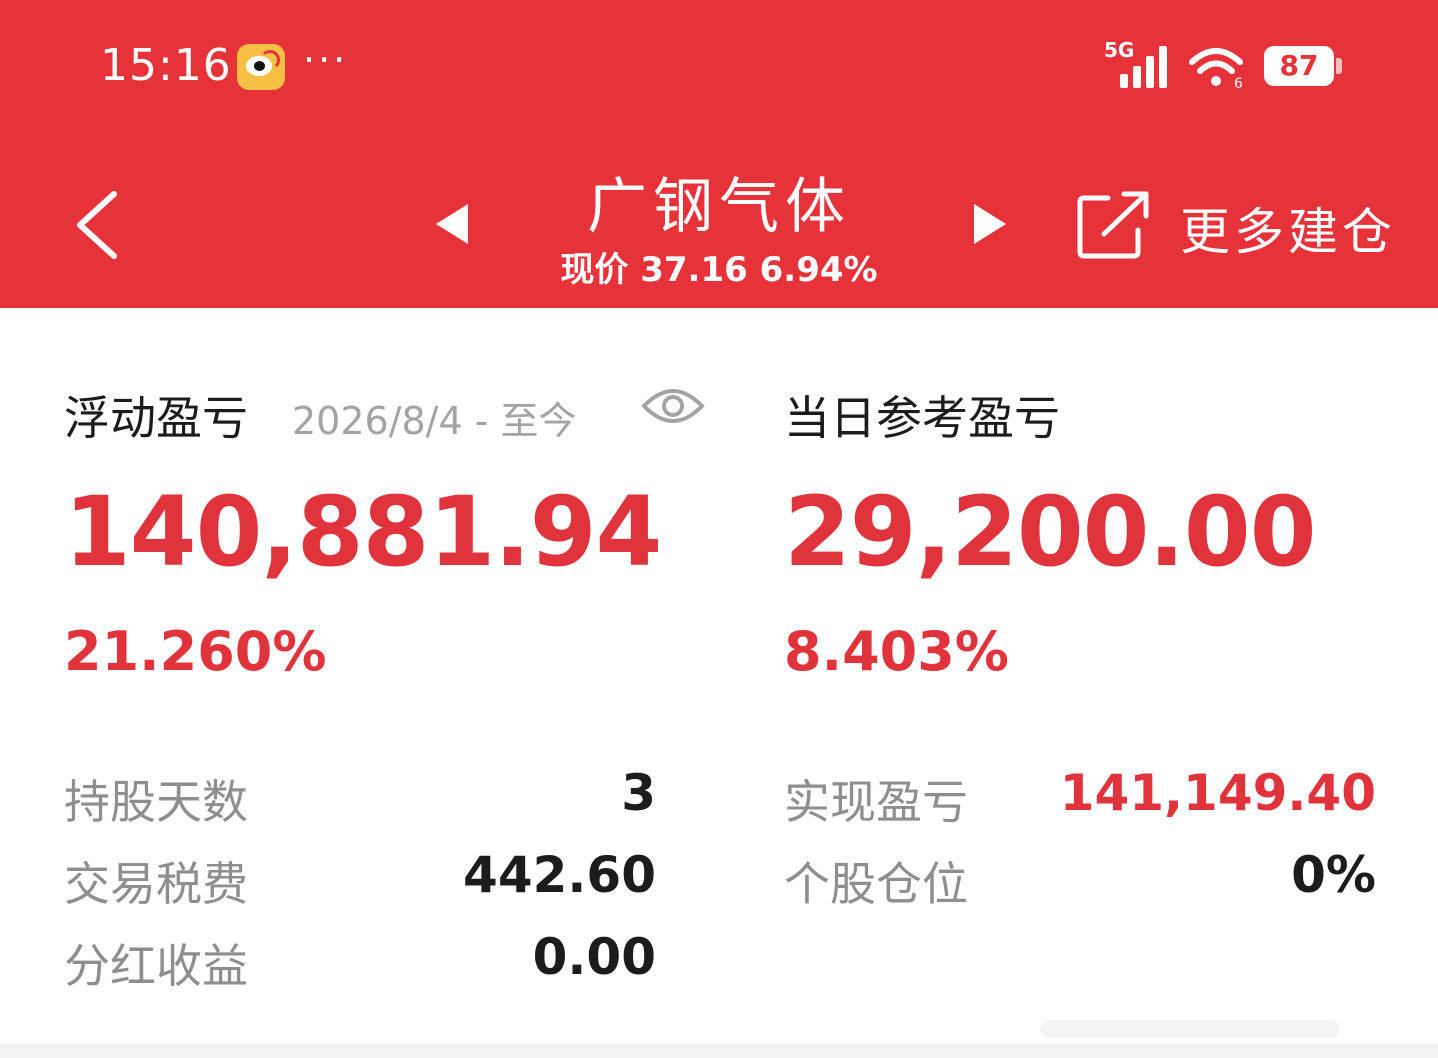  What do you see at coordinates (876, 802) in the screenshot?
I see `realized-pnl-label: 实现盈亏` at bounding box center [876, 802].